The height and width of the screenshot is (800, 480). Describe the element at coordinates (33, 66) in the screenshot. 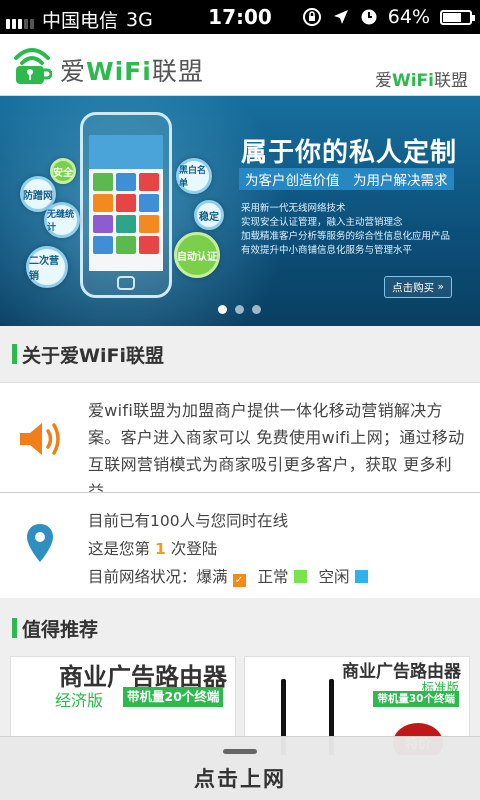

I see `wifi-cup-logo-icon` at that location.